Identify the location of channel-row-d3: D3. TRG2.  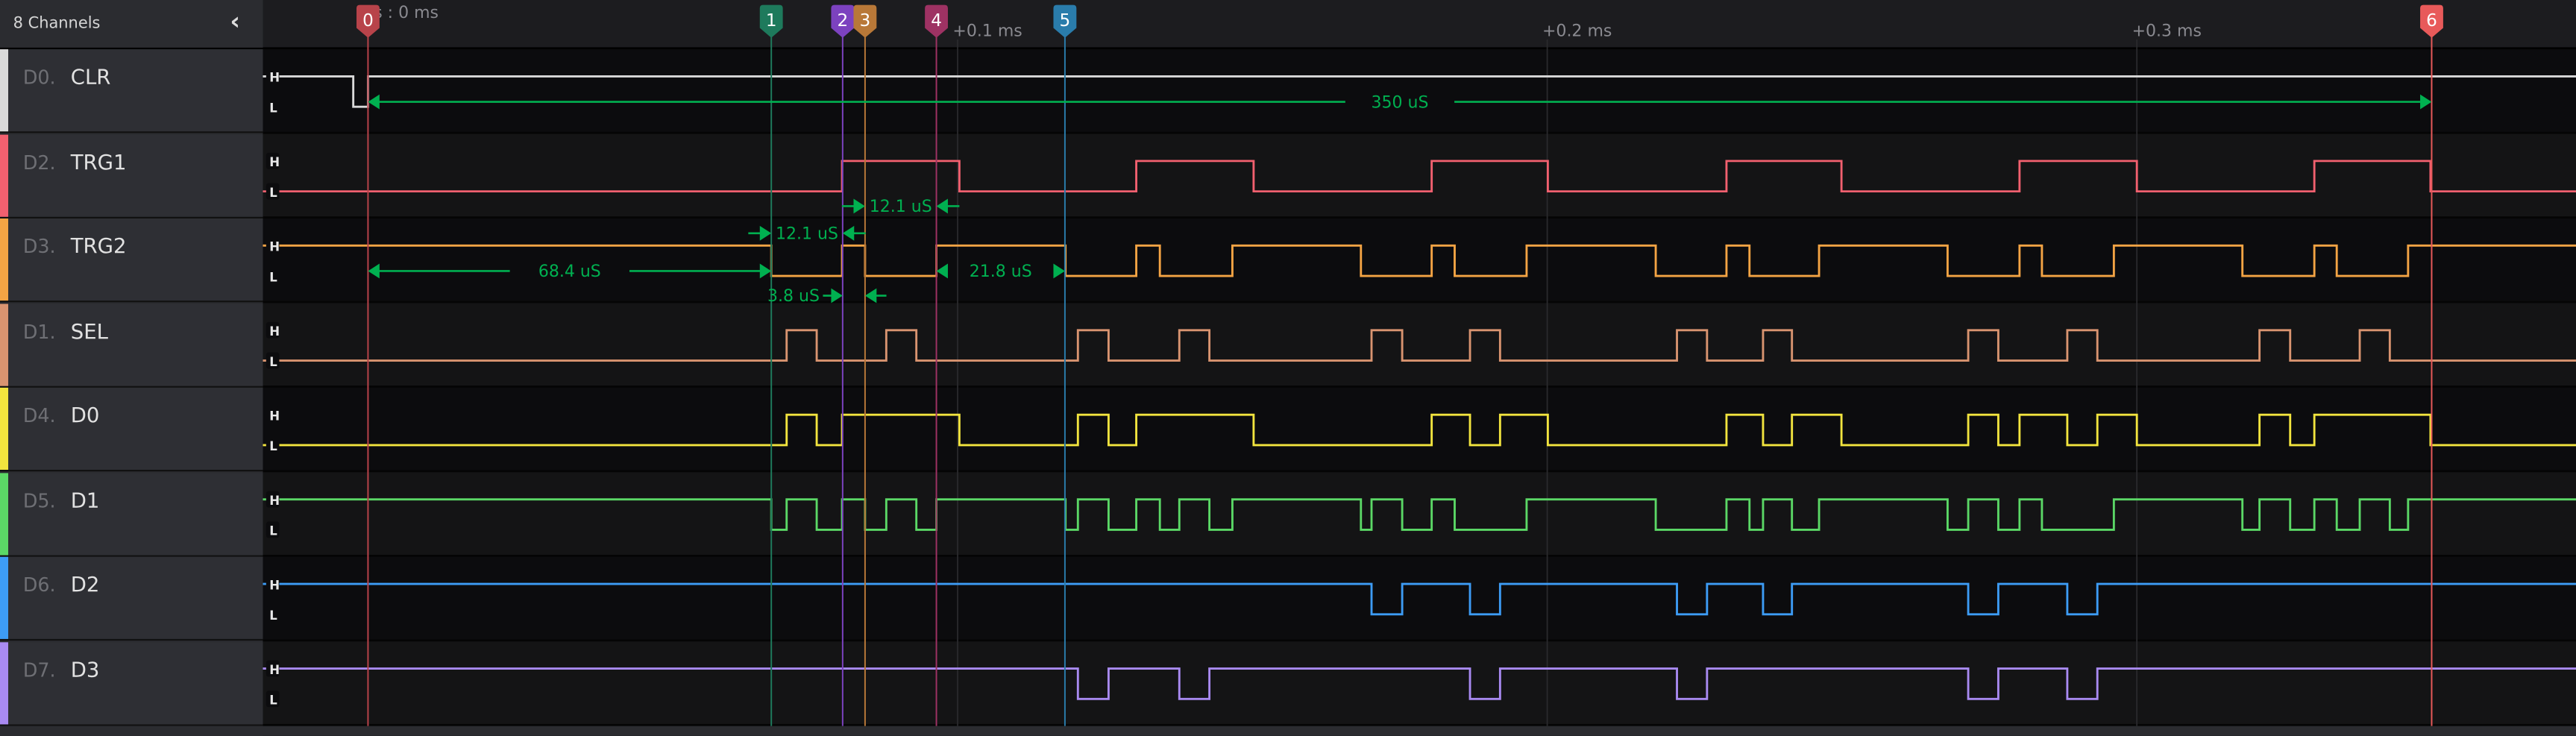
(131, 260).